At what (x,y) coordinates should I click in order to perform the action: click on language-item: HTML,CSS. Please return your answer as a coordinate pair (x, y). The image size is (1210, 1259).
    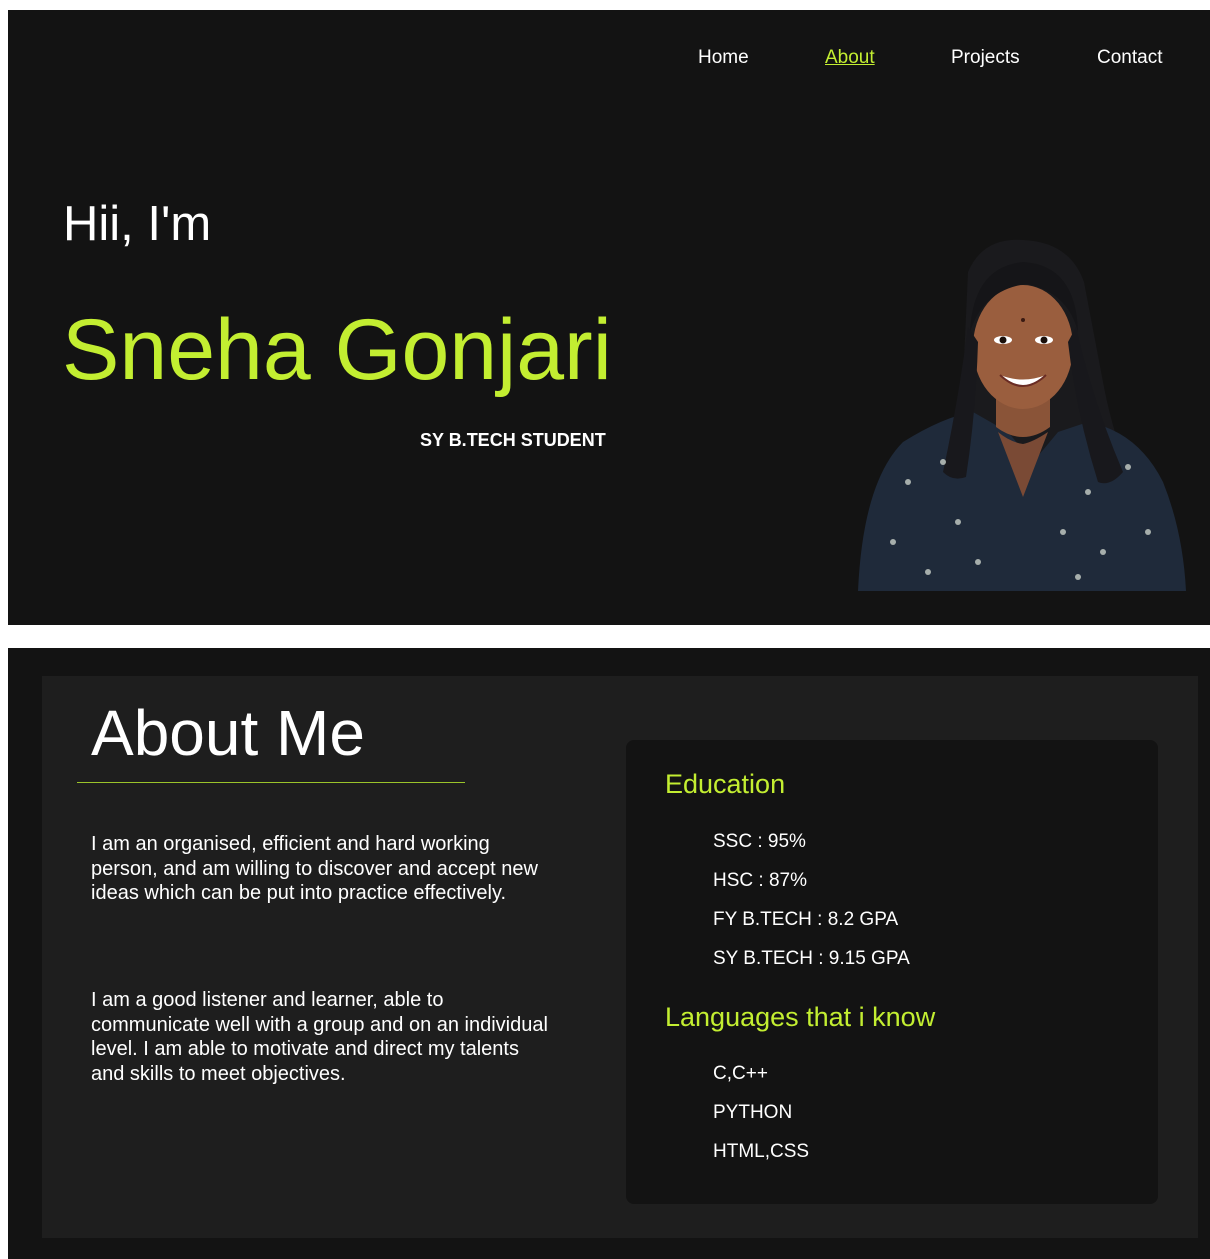
    Looking at the image, I should click on (761, 1151).